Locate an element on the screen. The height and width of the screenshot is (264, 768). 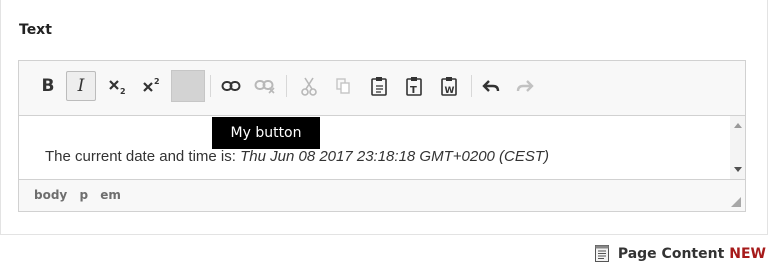
field-label: Text is located at coordinates (35, 30).